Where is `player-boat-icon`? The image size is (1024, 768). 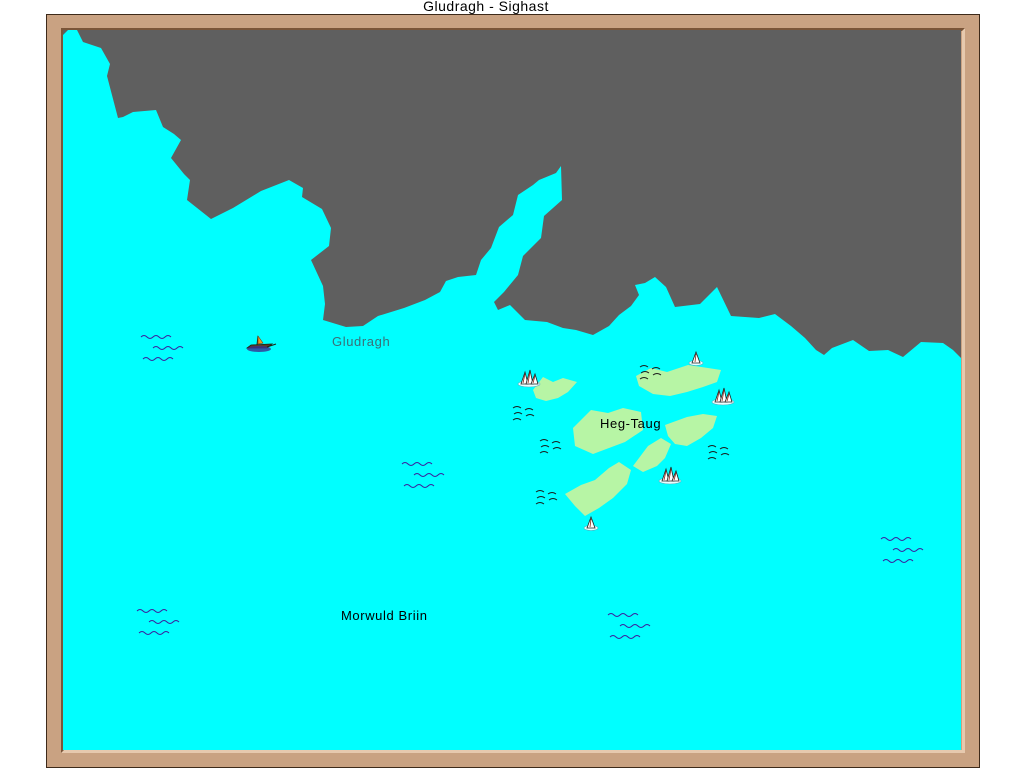 player-boat-icon is located at coordinates (261, 343).